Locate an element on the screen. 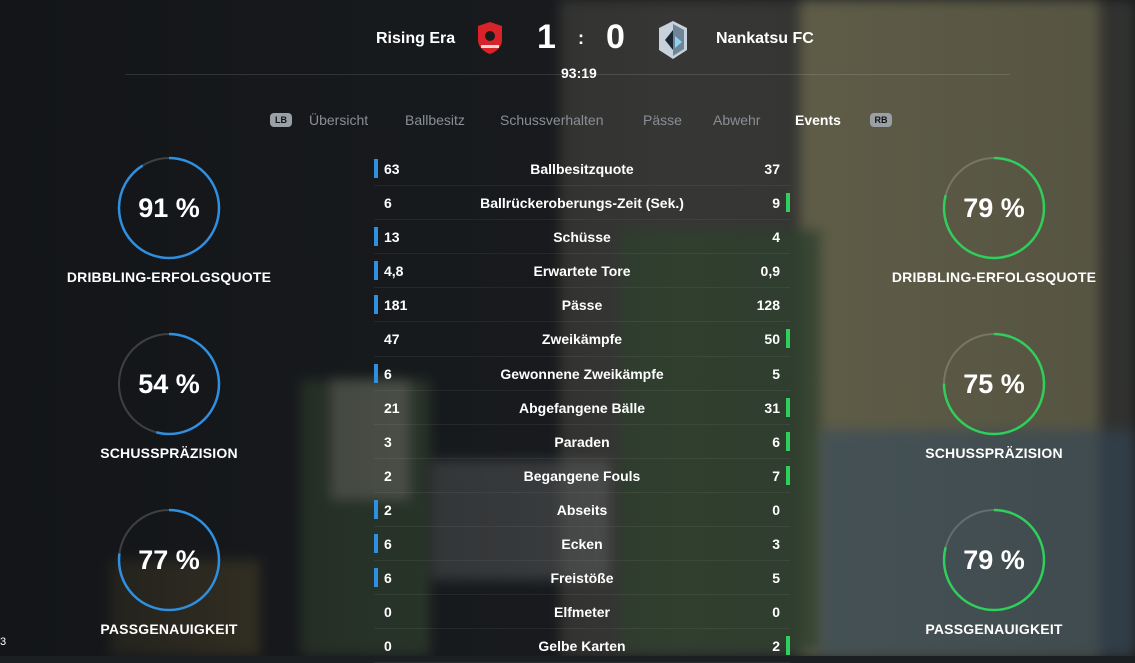  stat-label: Ballrückeroberungs-Zeit (Sek.) is located at coordinates (582, 203).